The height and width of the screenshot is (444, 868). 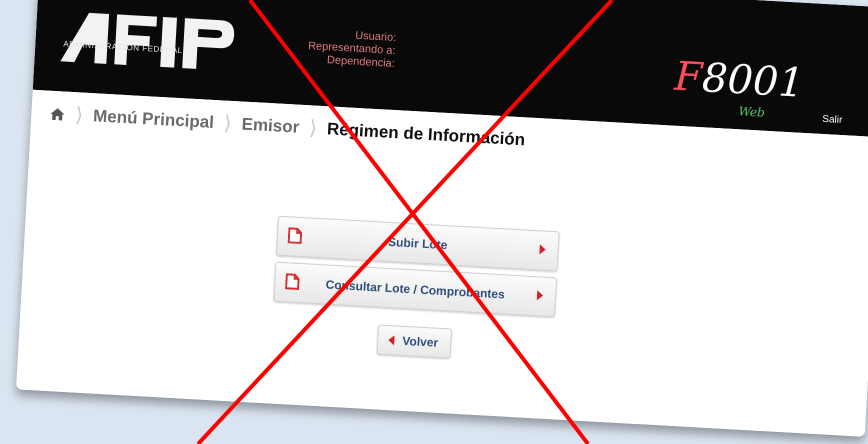 I want to click on breadcrumb-issuer: Emisor, so click(x=270, y=125).